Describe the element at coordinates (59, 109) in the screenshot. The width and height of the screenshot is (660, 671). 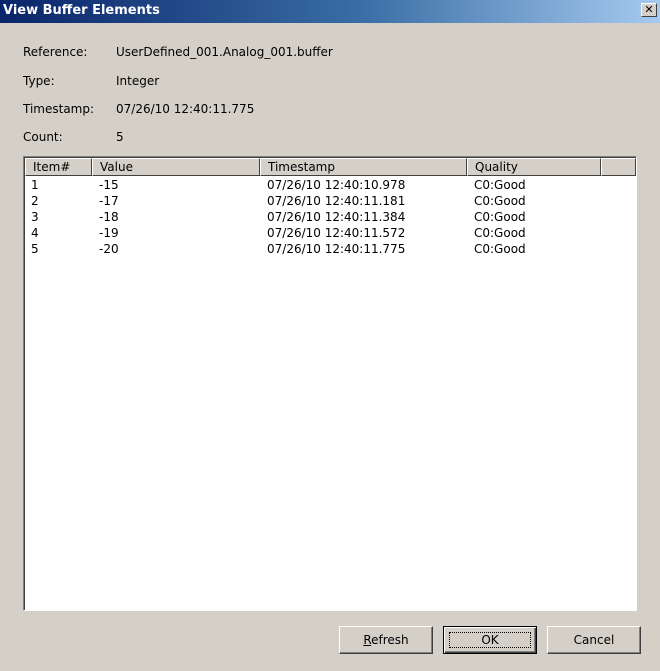
I see `timestamp-label: Timestamp:` at that location.